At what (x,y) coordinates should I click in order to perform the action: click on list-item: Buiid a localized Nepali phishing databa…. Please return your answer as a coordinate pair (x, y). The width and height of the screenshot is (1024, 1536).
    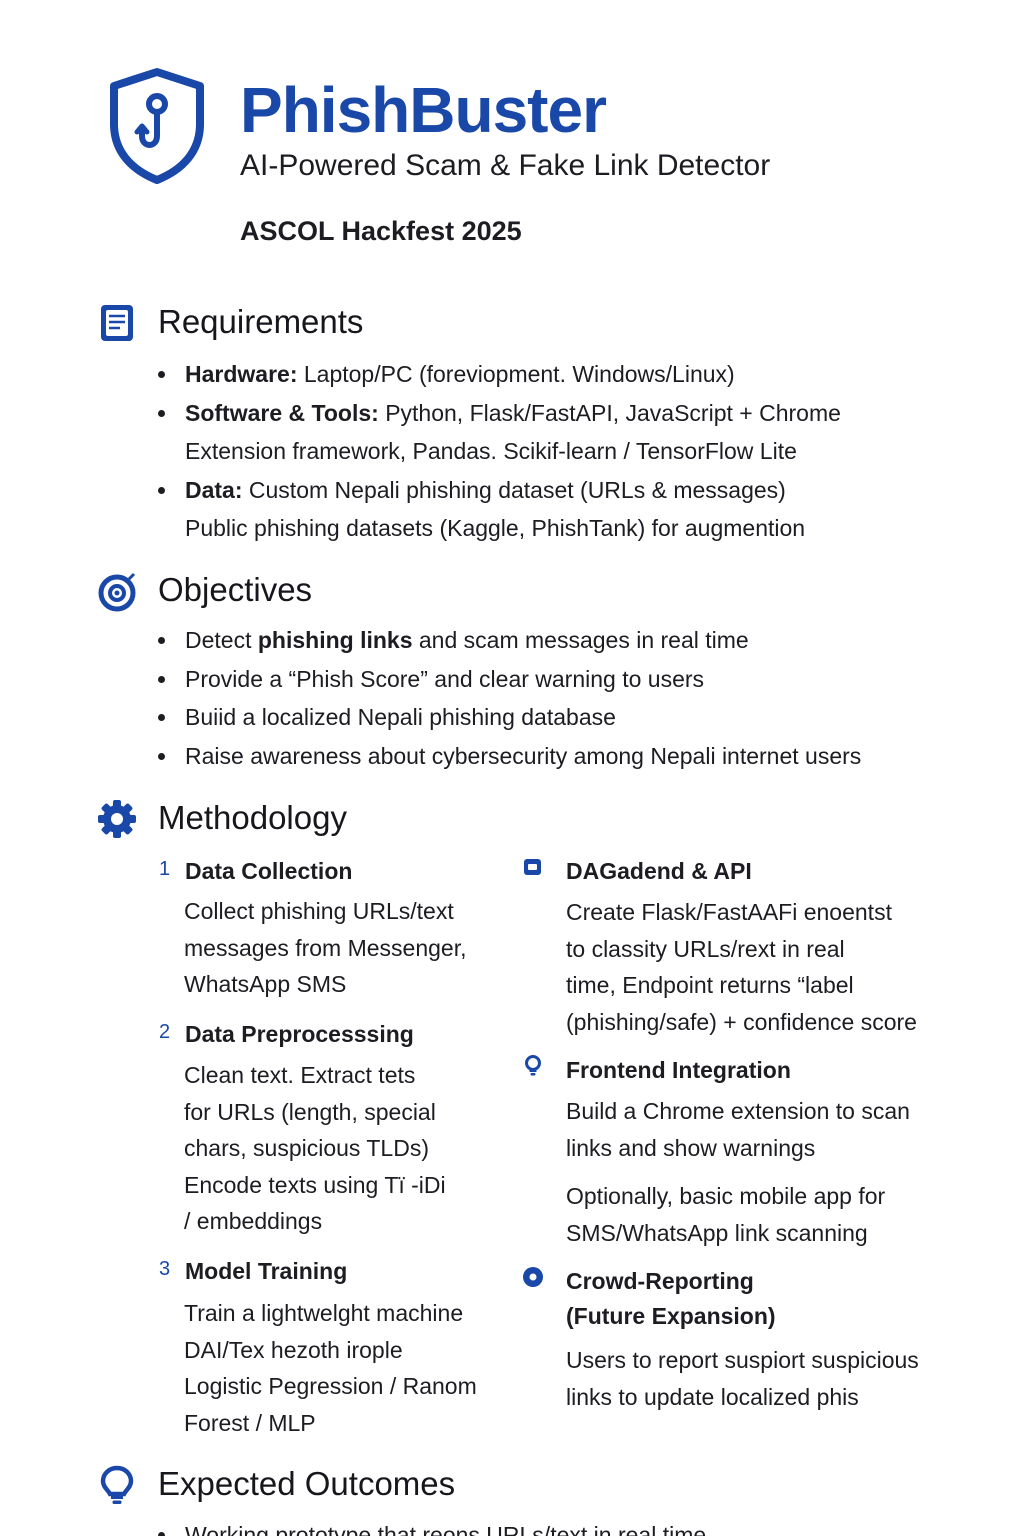
    Looking at the image, I should click on (558, 717).